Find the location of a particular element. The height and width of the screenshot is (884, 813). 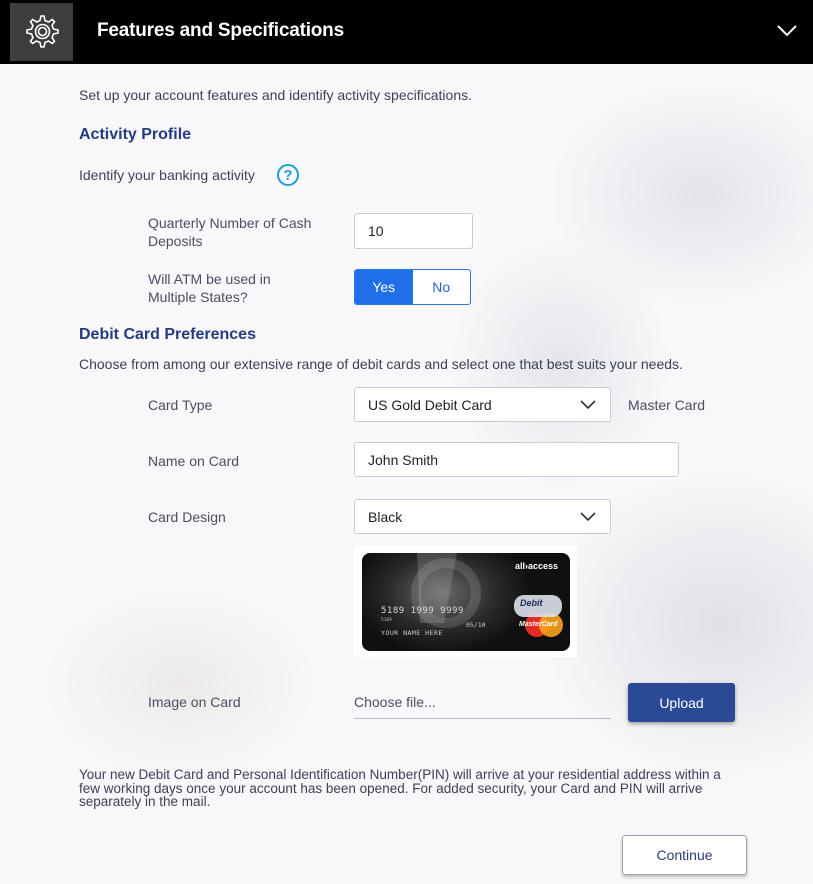

atm-toggle: Yes No is located at coordinates (412, 287).